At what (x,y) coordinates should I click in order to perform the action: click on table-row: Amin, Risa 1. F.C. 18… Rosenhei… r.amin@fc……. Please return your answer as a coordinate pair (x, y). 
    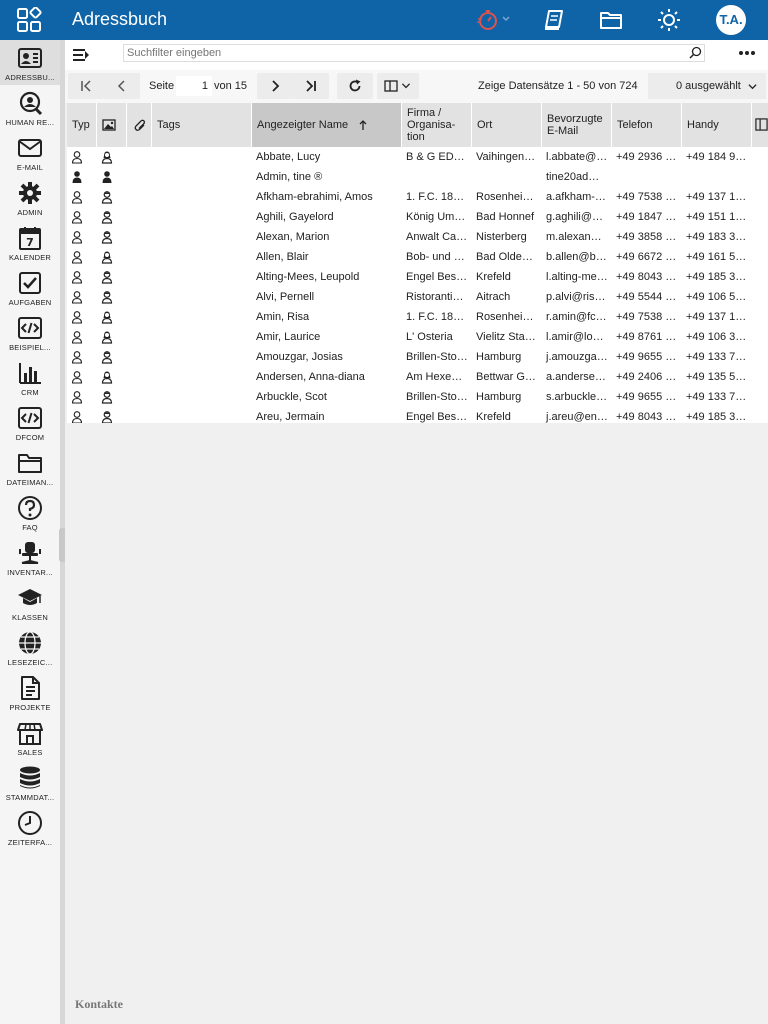
    Looking at the image, I should click on (417, 317).